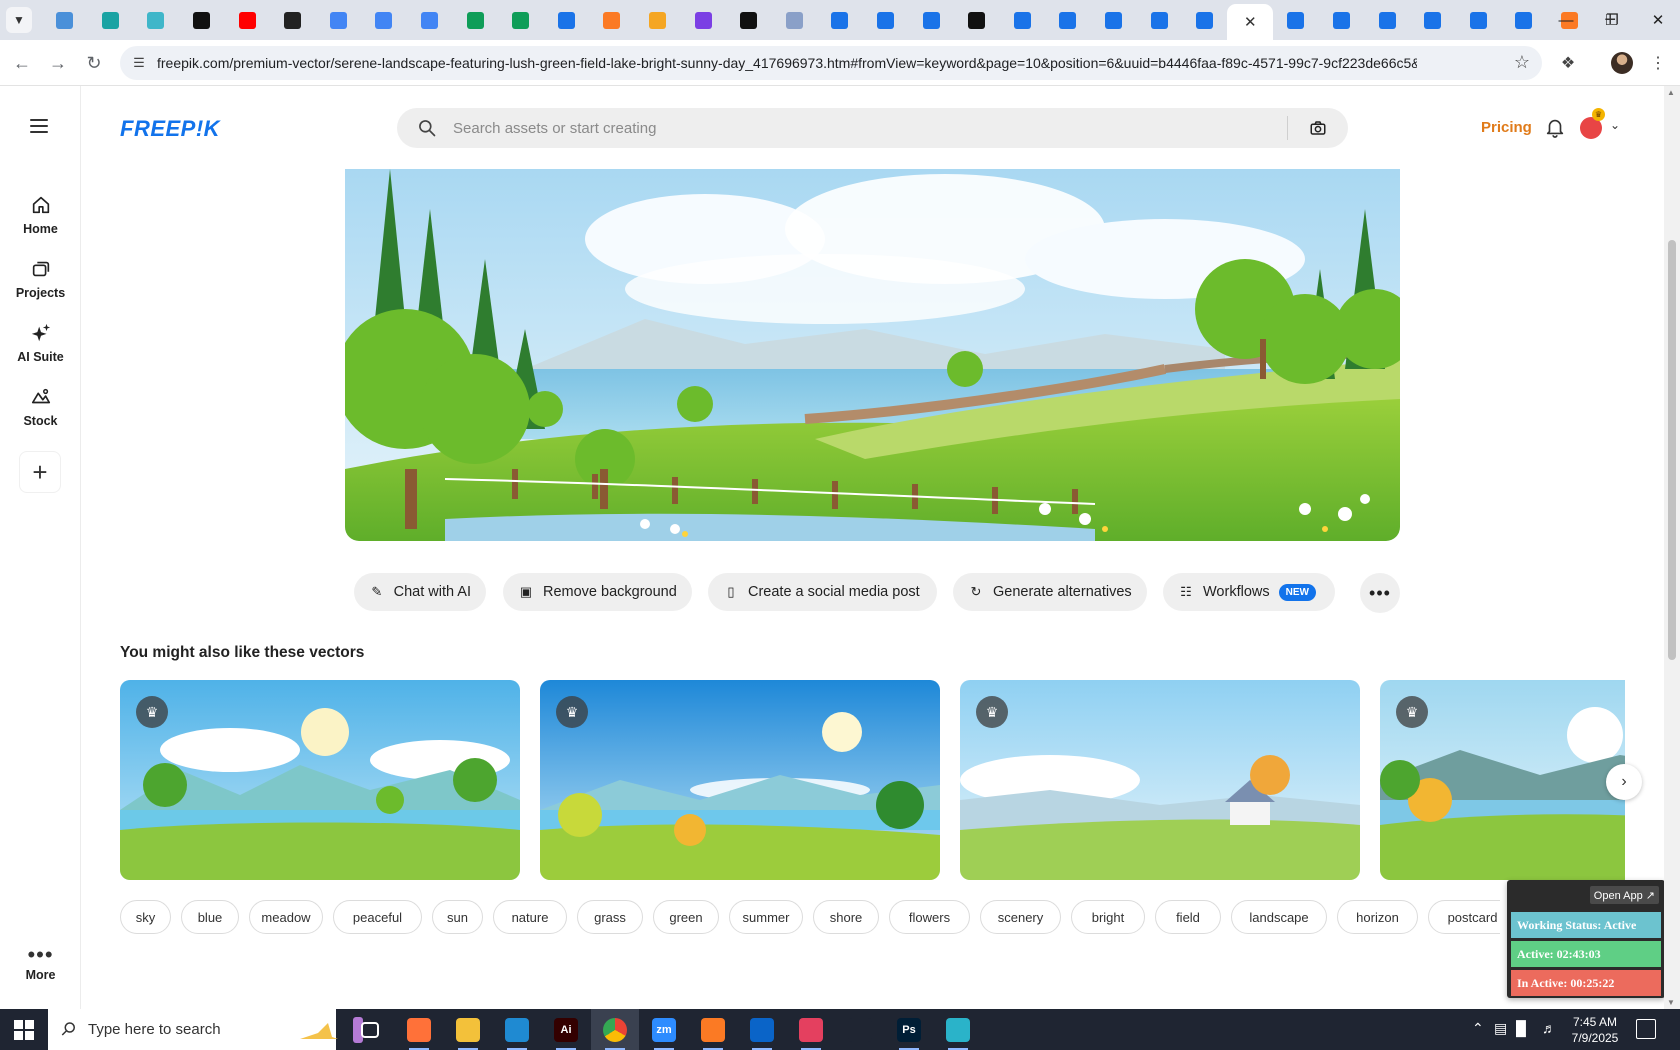 This screenshot has height=1050, width=1680. I want to click on tag-chip: meadow, so click(286, 917).